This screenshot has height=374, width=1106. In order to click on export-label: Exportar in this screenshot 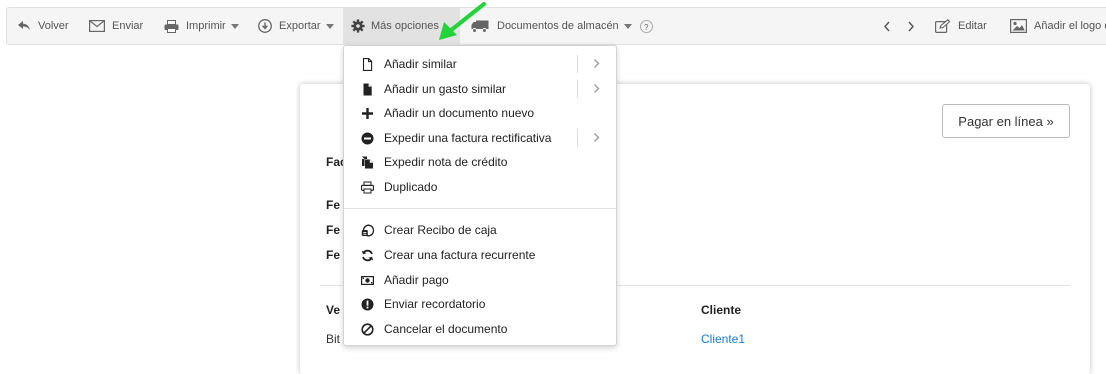, I will do `click(300, 26)`.